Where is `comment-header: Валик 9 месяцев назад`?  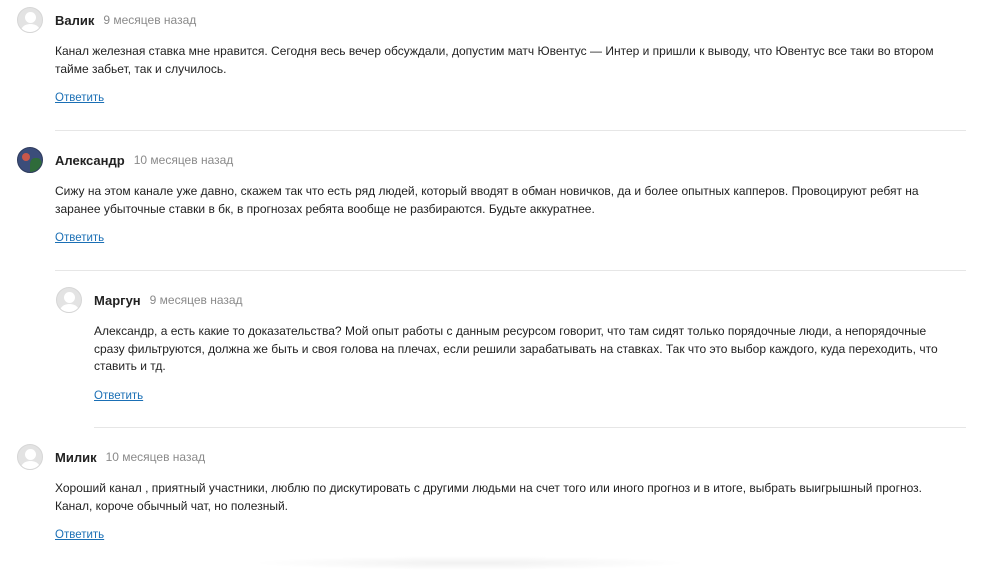
comment-header: Валик 9 месяцев назад is located at coordinates (492, 20).